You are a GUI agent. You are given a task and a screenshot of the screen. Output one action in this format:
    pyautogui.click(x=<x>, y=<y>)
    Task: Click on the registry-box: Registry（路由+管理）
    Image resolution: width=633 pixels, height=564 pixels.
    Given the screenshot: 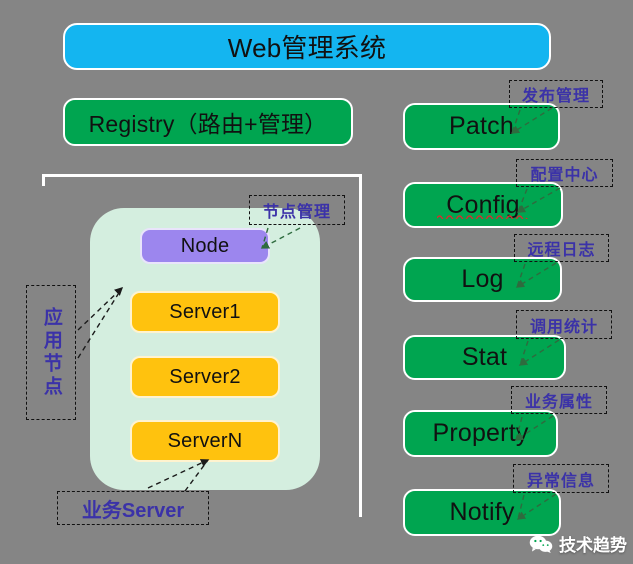 What is the action you would take?
    pyautogui.click(x=208, y=122)
    